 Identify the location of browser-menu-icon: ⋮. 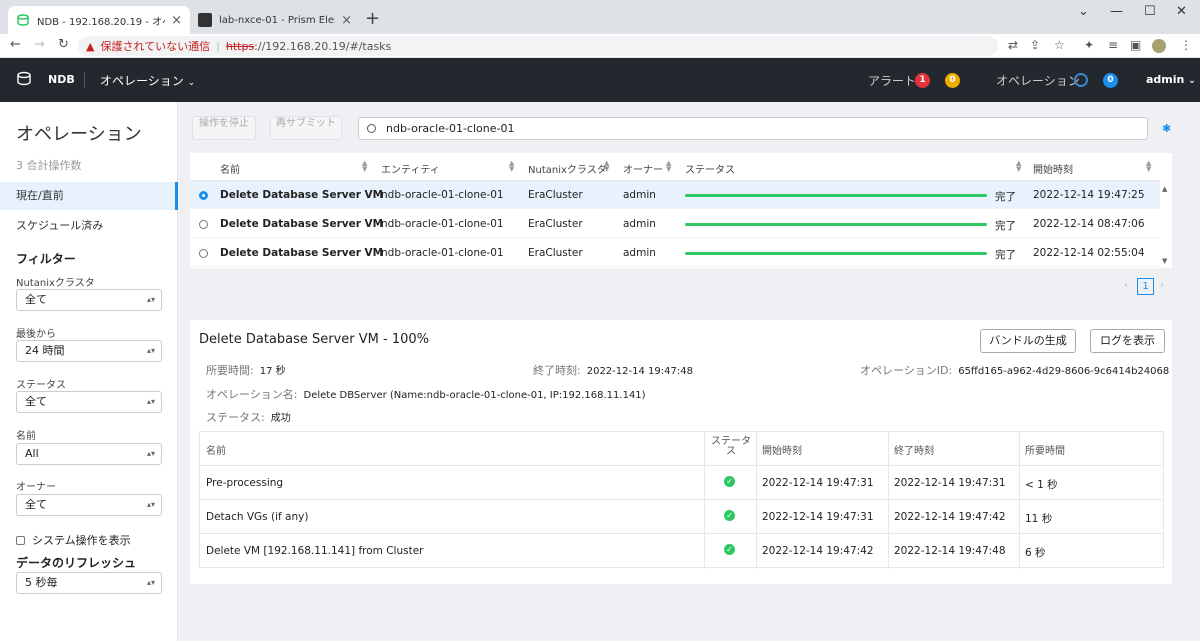
(1186, 45).